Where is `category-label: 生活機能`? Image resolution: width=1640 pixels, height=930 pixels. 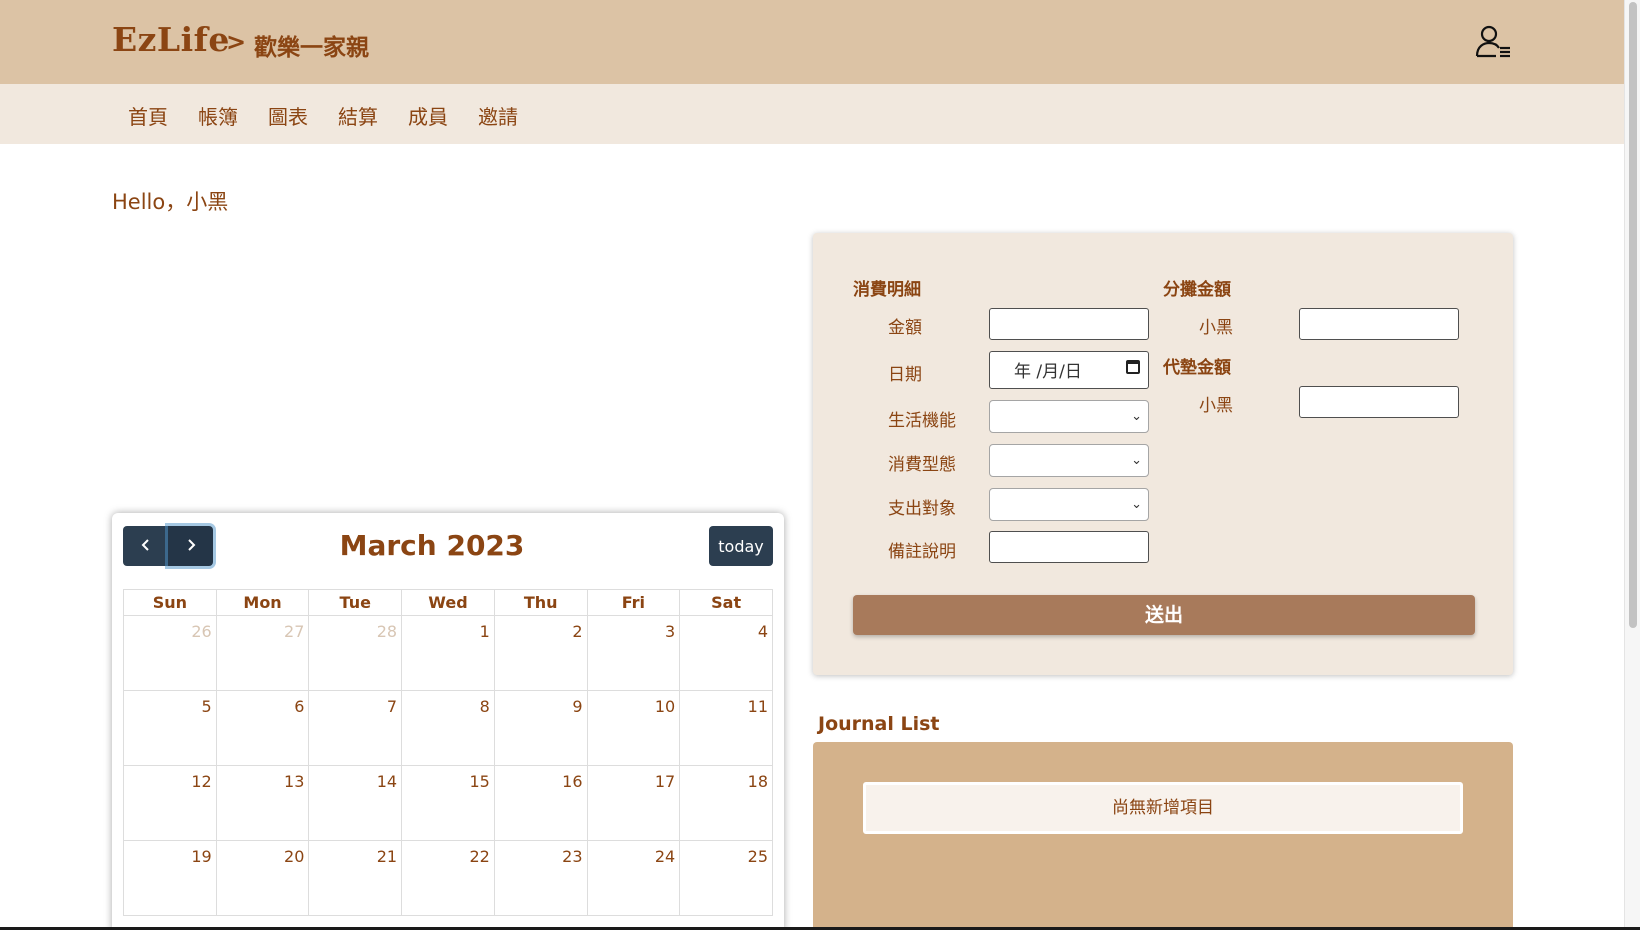
category-label: 生活機能 is located at coordinates (922, 421).